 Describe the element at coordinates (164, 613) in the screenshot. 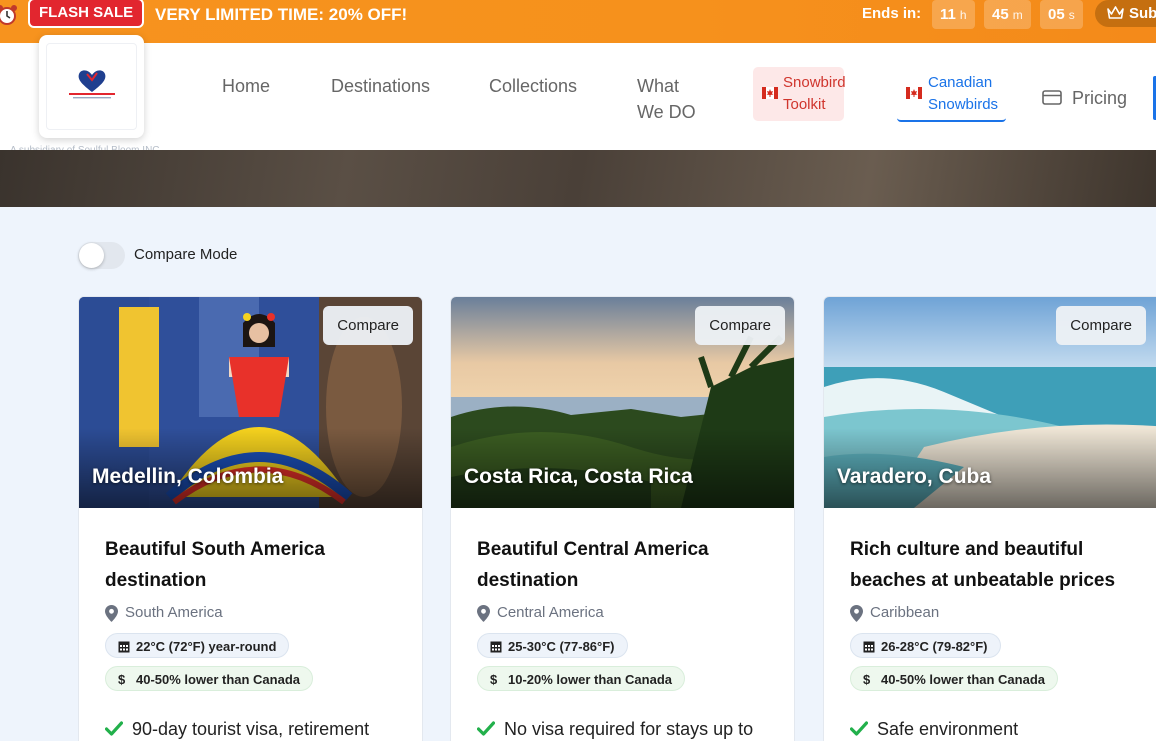

I see `destination-region: South America` at that location.